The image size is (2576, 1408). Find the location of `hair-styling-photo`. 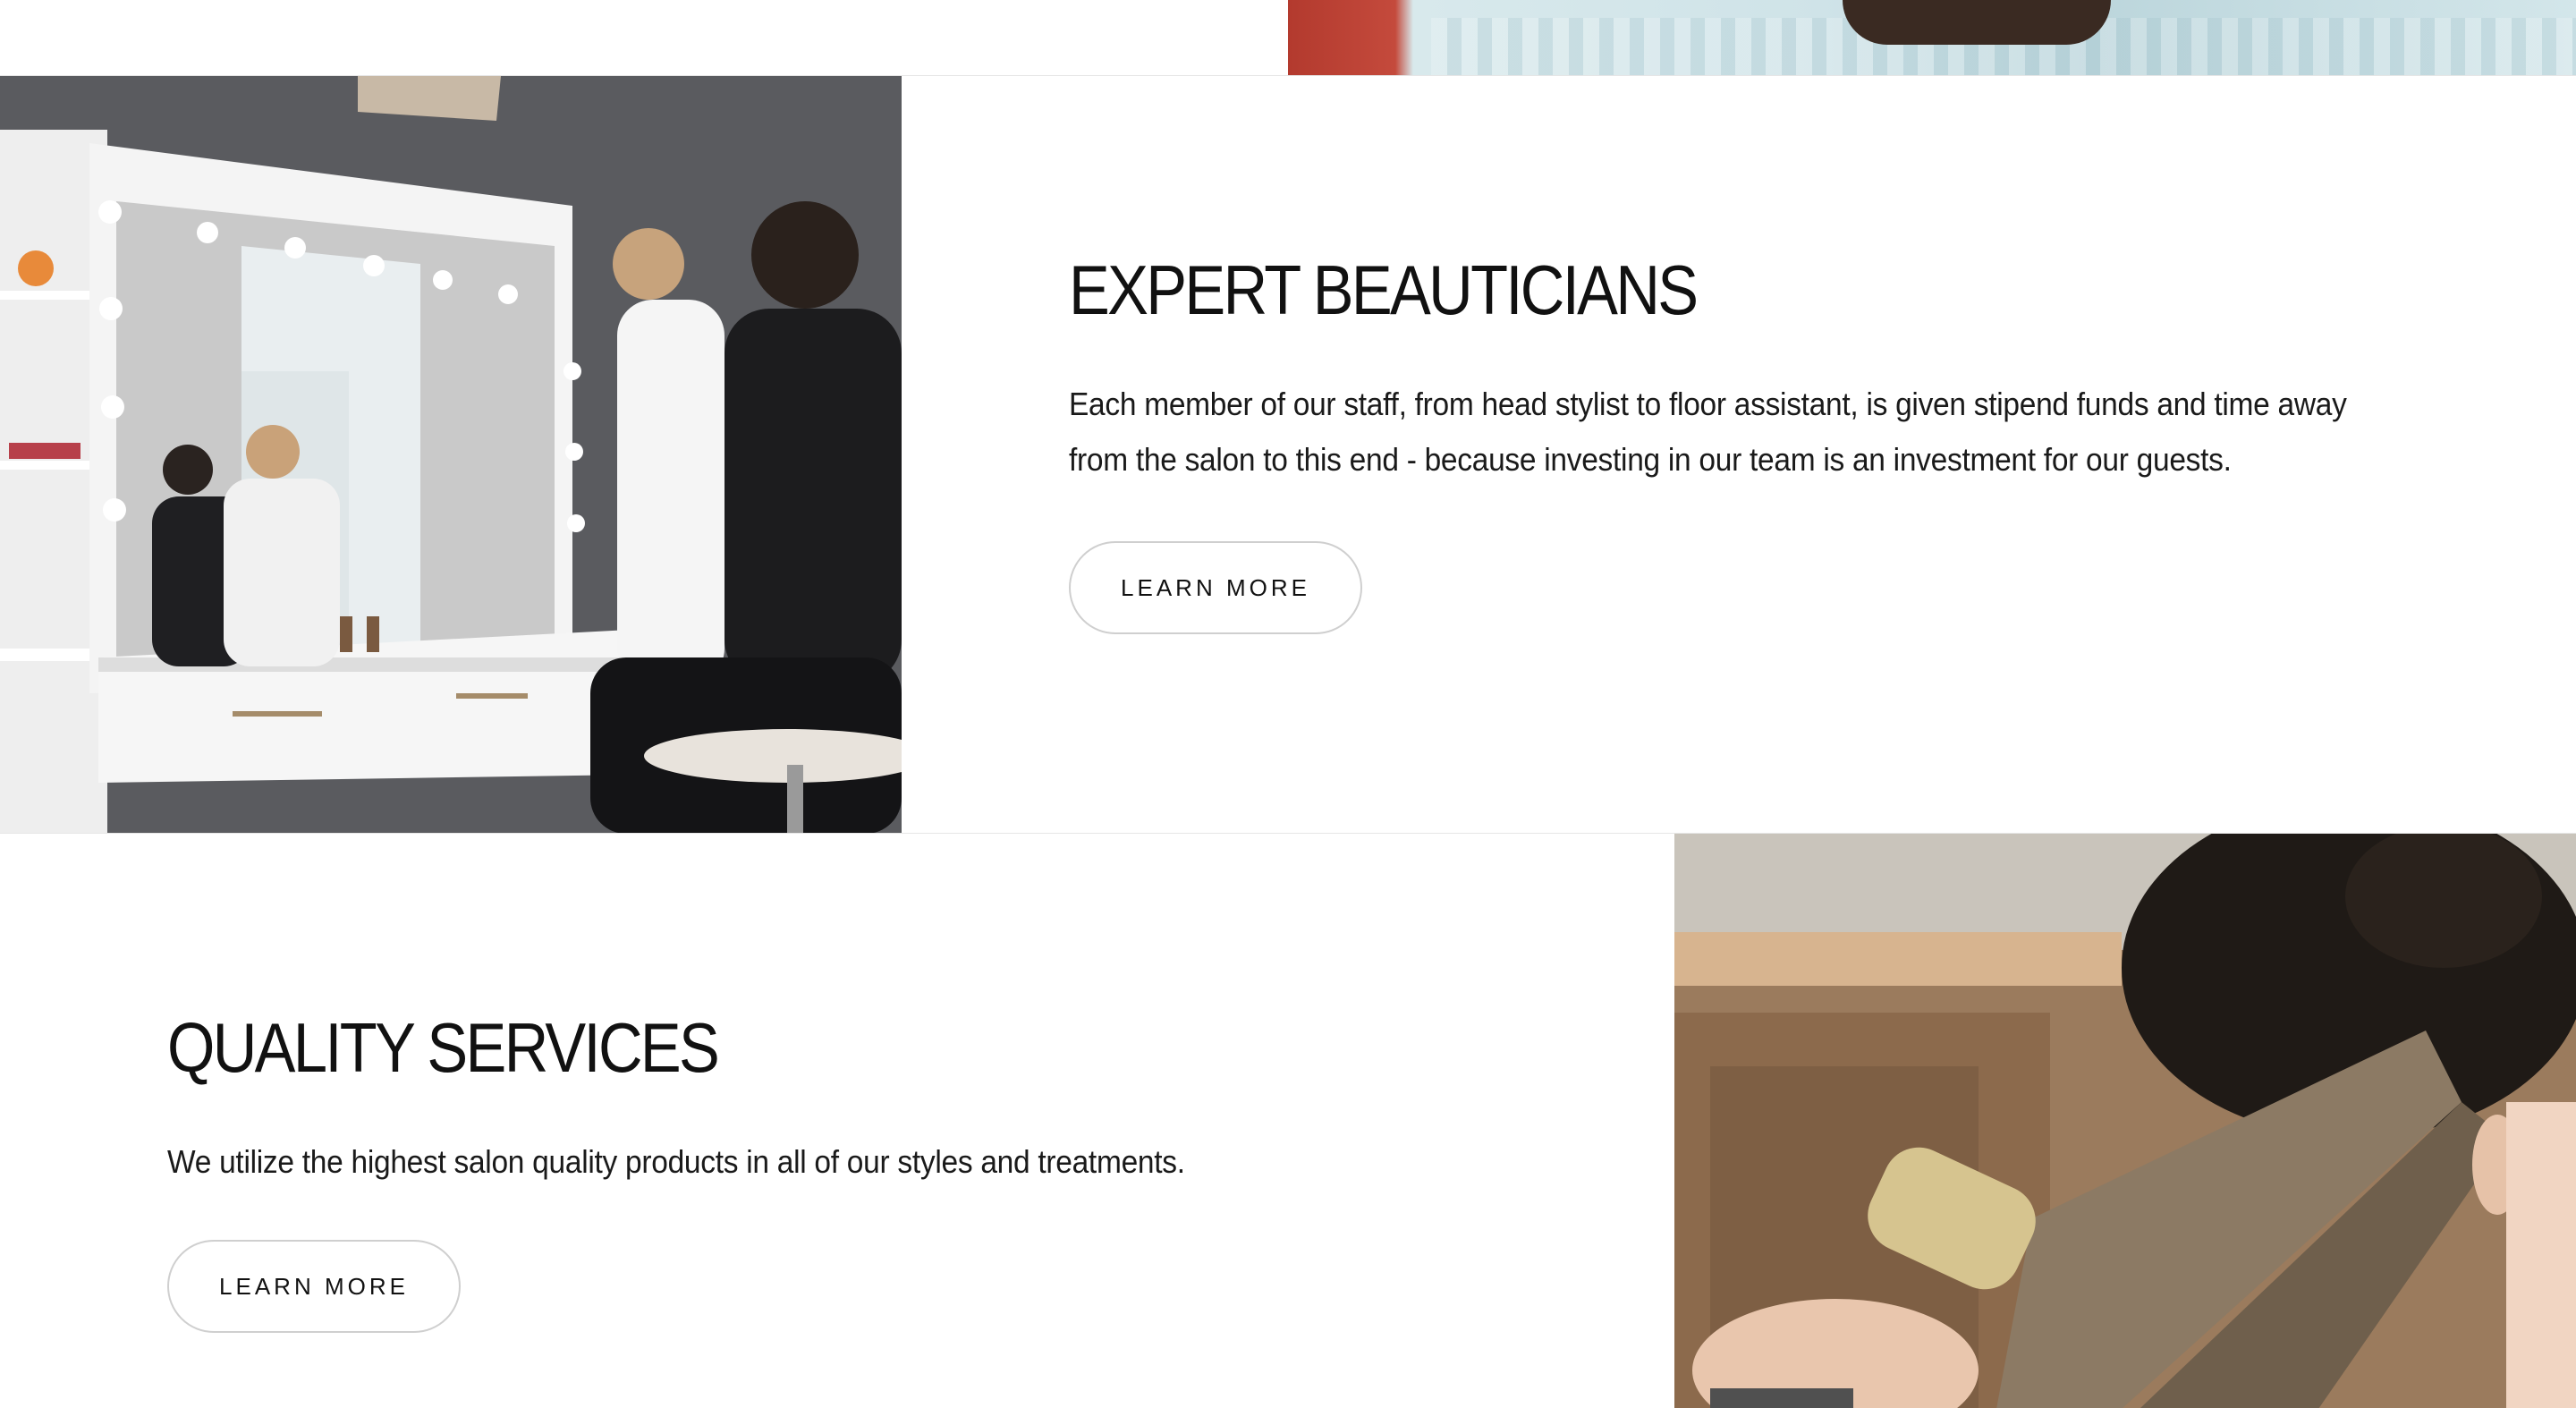

hair-styling-photo is located at coordinates (2125, 1121).